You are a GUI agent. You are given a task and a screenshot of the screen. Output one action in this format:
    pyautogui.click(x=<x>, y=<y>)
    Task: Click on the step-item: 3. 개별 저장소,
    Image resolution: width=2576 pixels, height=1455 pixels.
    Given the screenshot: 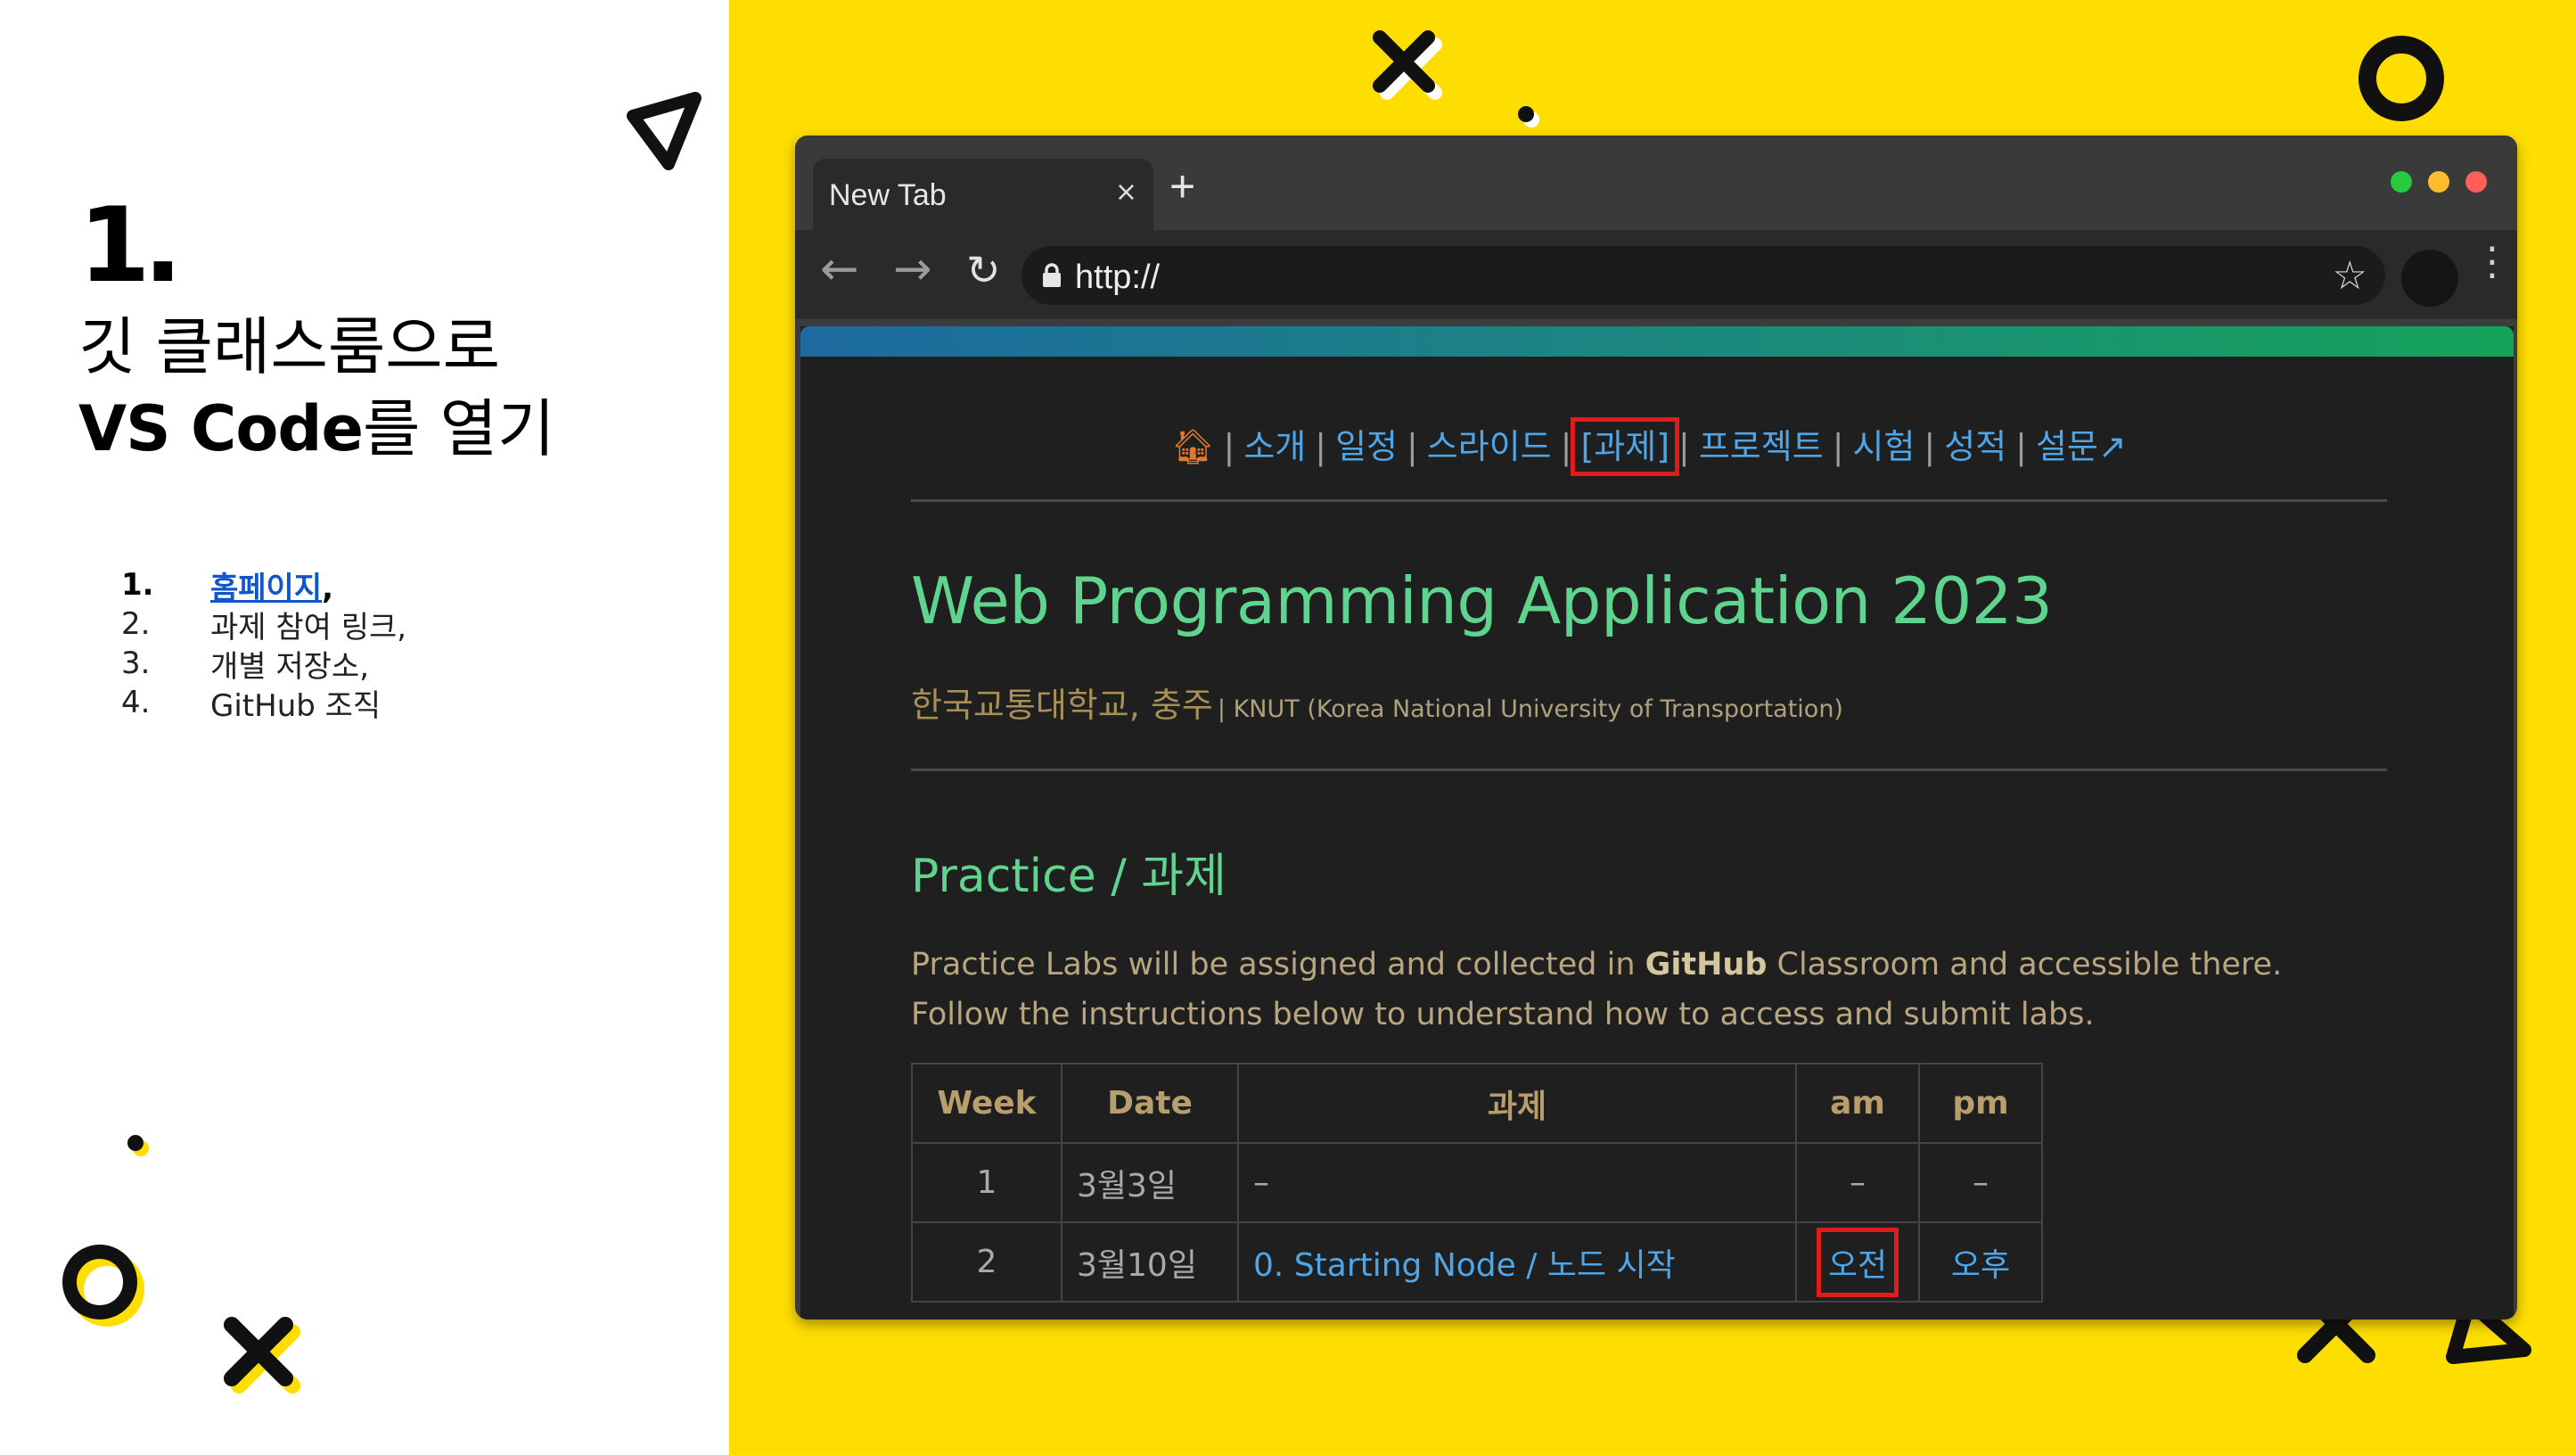 What is the action you would take?
    pyautogui.click(x=263, y=665)
    